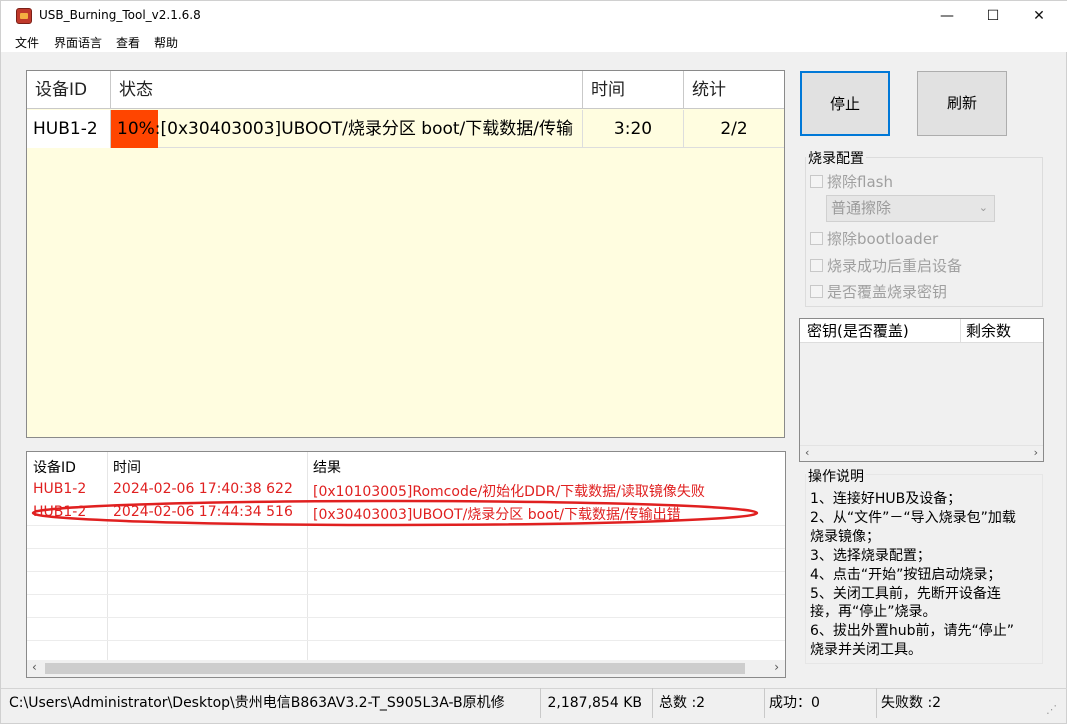  What do you see at coordinates (734, 90) in the screenshot?
I see `header-stats: 统计` at bounding box center [734, 90].